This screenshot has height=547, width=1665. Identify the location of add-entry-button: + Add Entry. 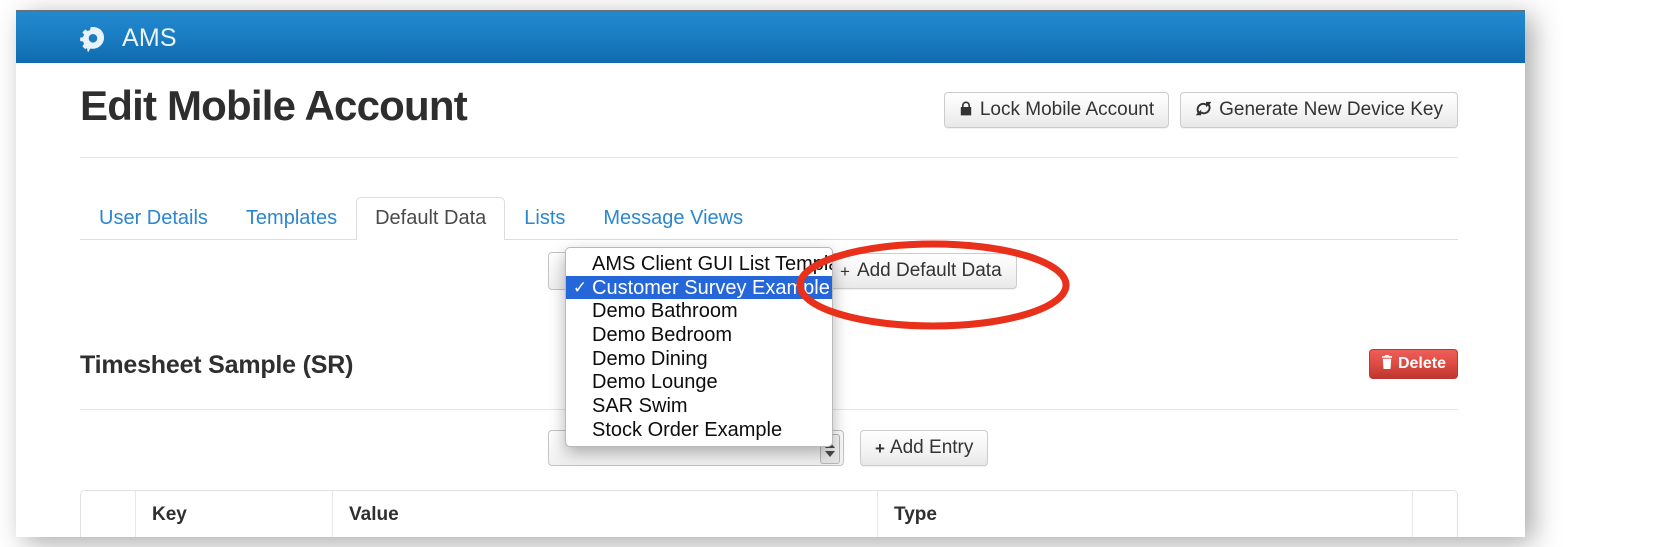
(924, 448).